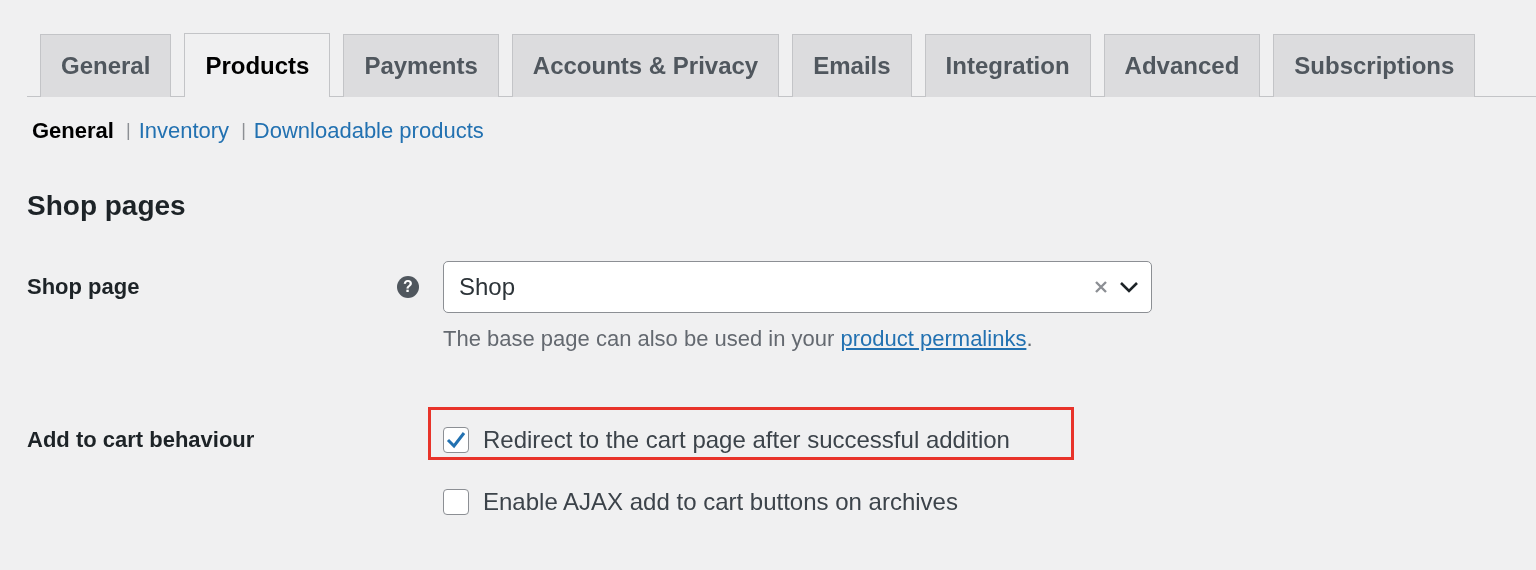 The image size is (1536, 570). Describe the element at coordinates (106, 65) in the screenshot. I see `tab: General` at that location.